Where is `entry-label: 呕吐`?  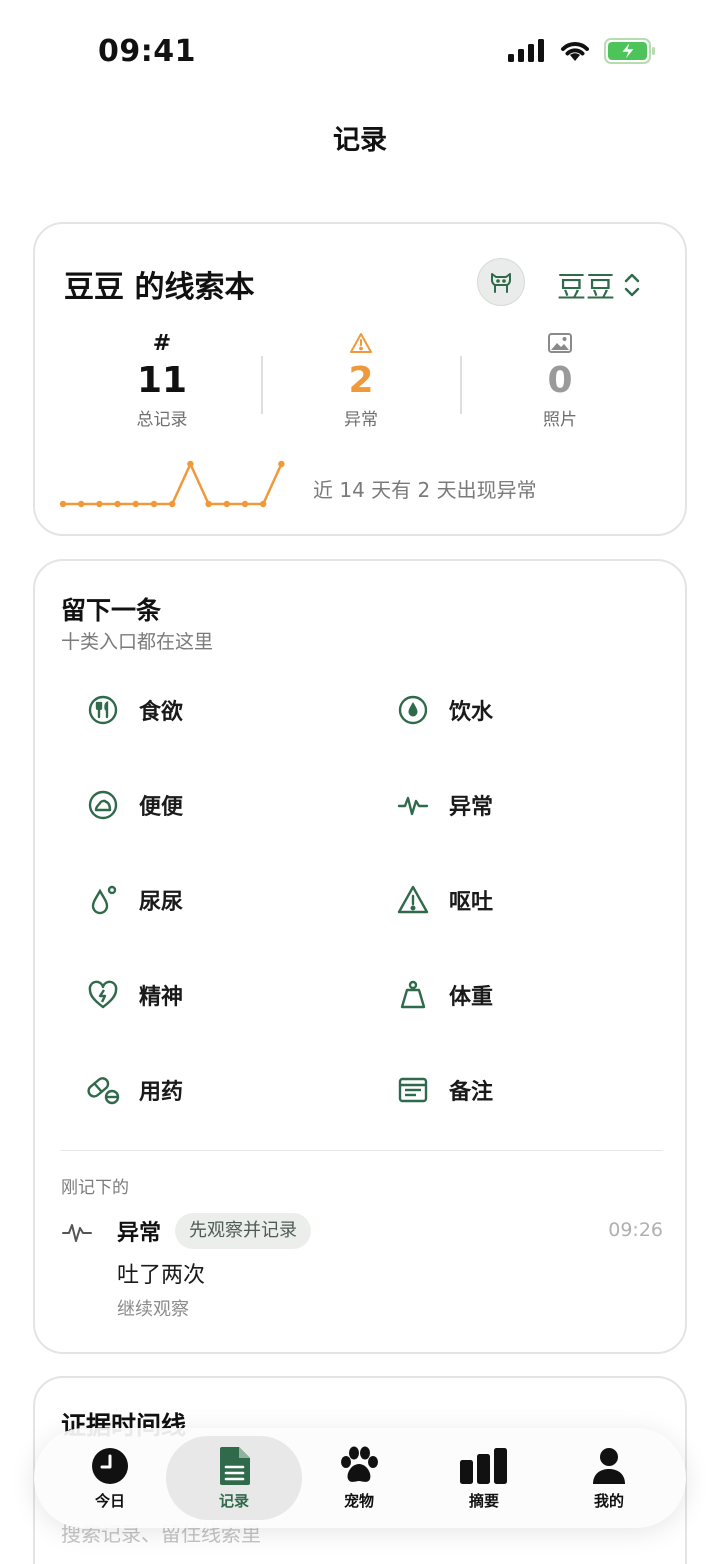
entry-label: 呕吐 is located at coordinates (471, 902).